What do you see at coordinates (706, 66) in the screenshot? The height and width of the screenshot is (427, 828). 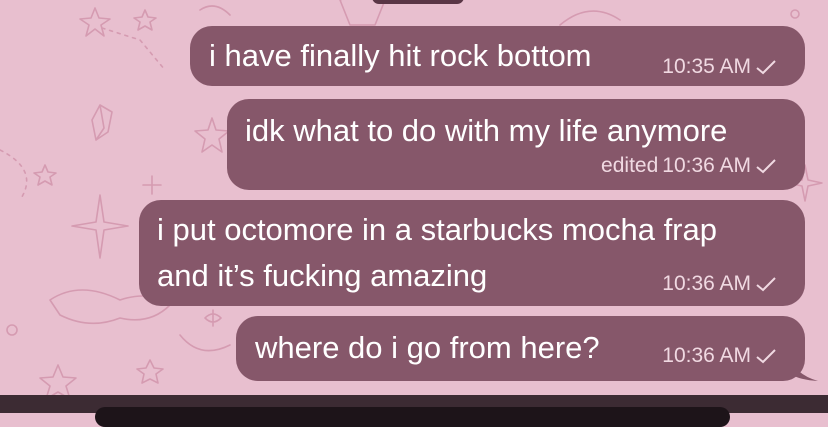 I see `message-time: 10:35 AM` at bounding box center [706, 66].